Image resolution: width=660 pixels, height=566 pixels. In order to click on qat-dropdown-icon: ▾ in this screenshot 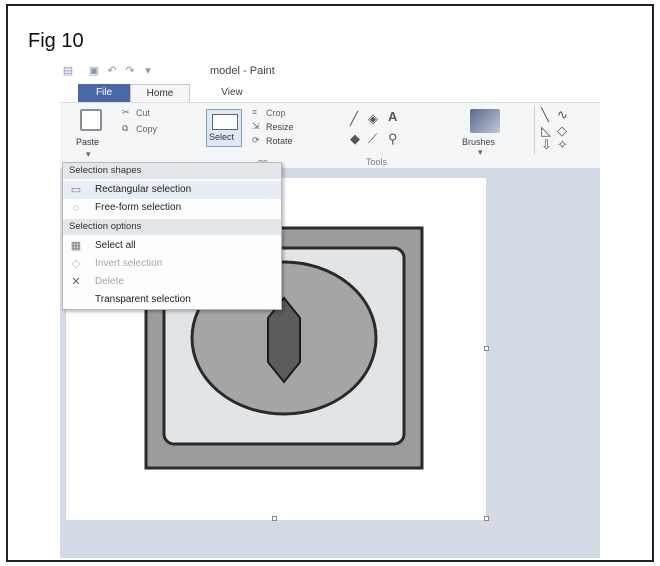, I will do `click(148, 71)`.